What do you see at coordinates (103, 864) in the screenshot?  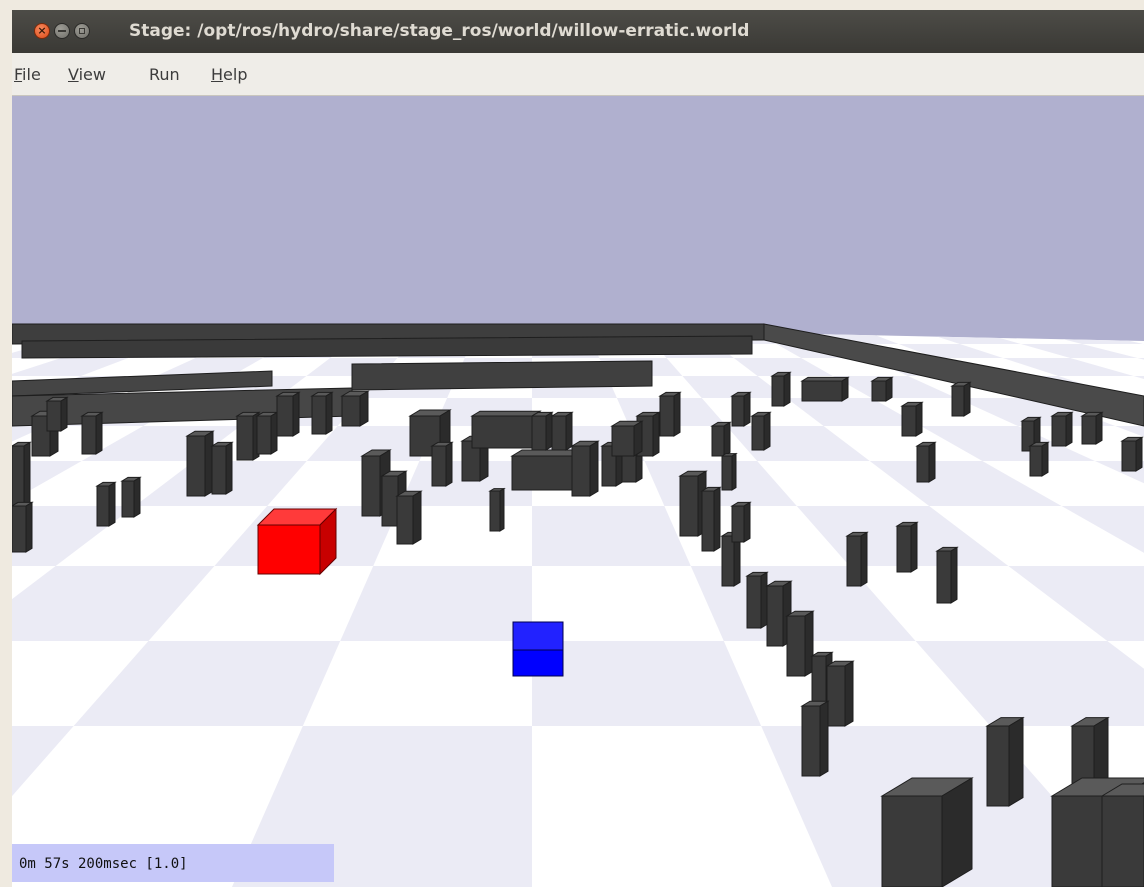 I see `sim-time-readout: 0m 57s 200msec [1.0]` at bounding box center [103, 864].